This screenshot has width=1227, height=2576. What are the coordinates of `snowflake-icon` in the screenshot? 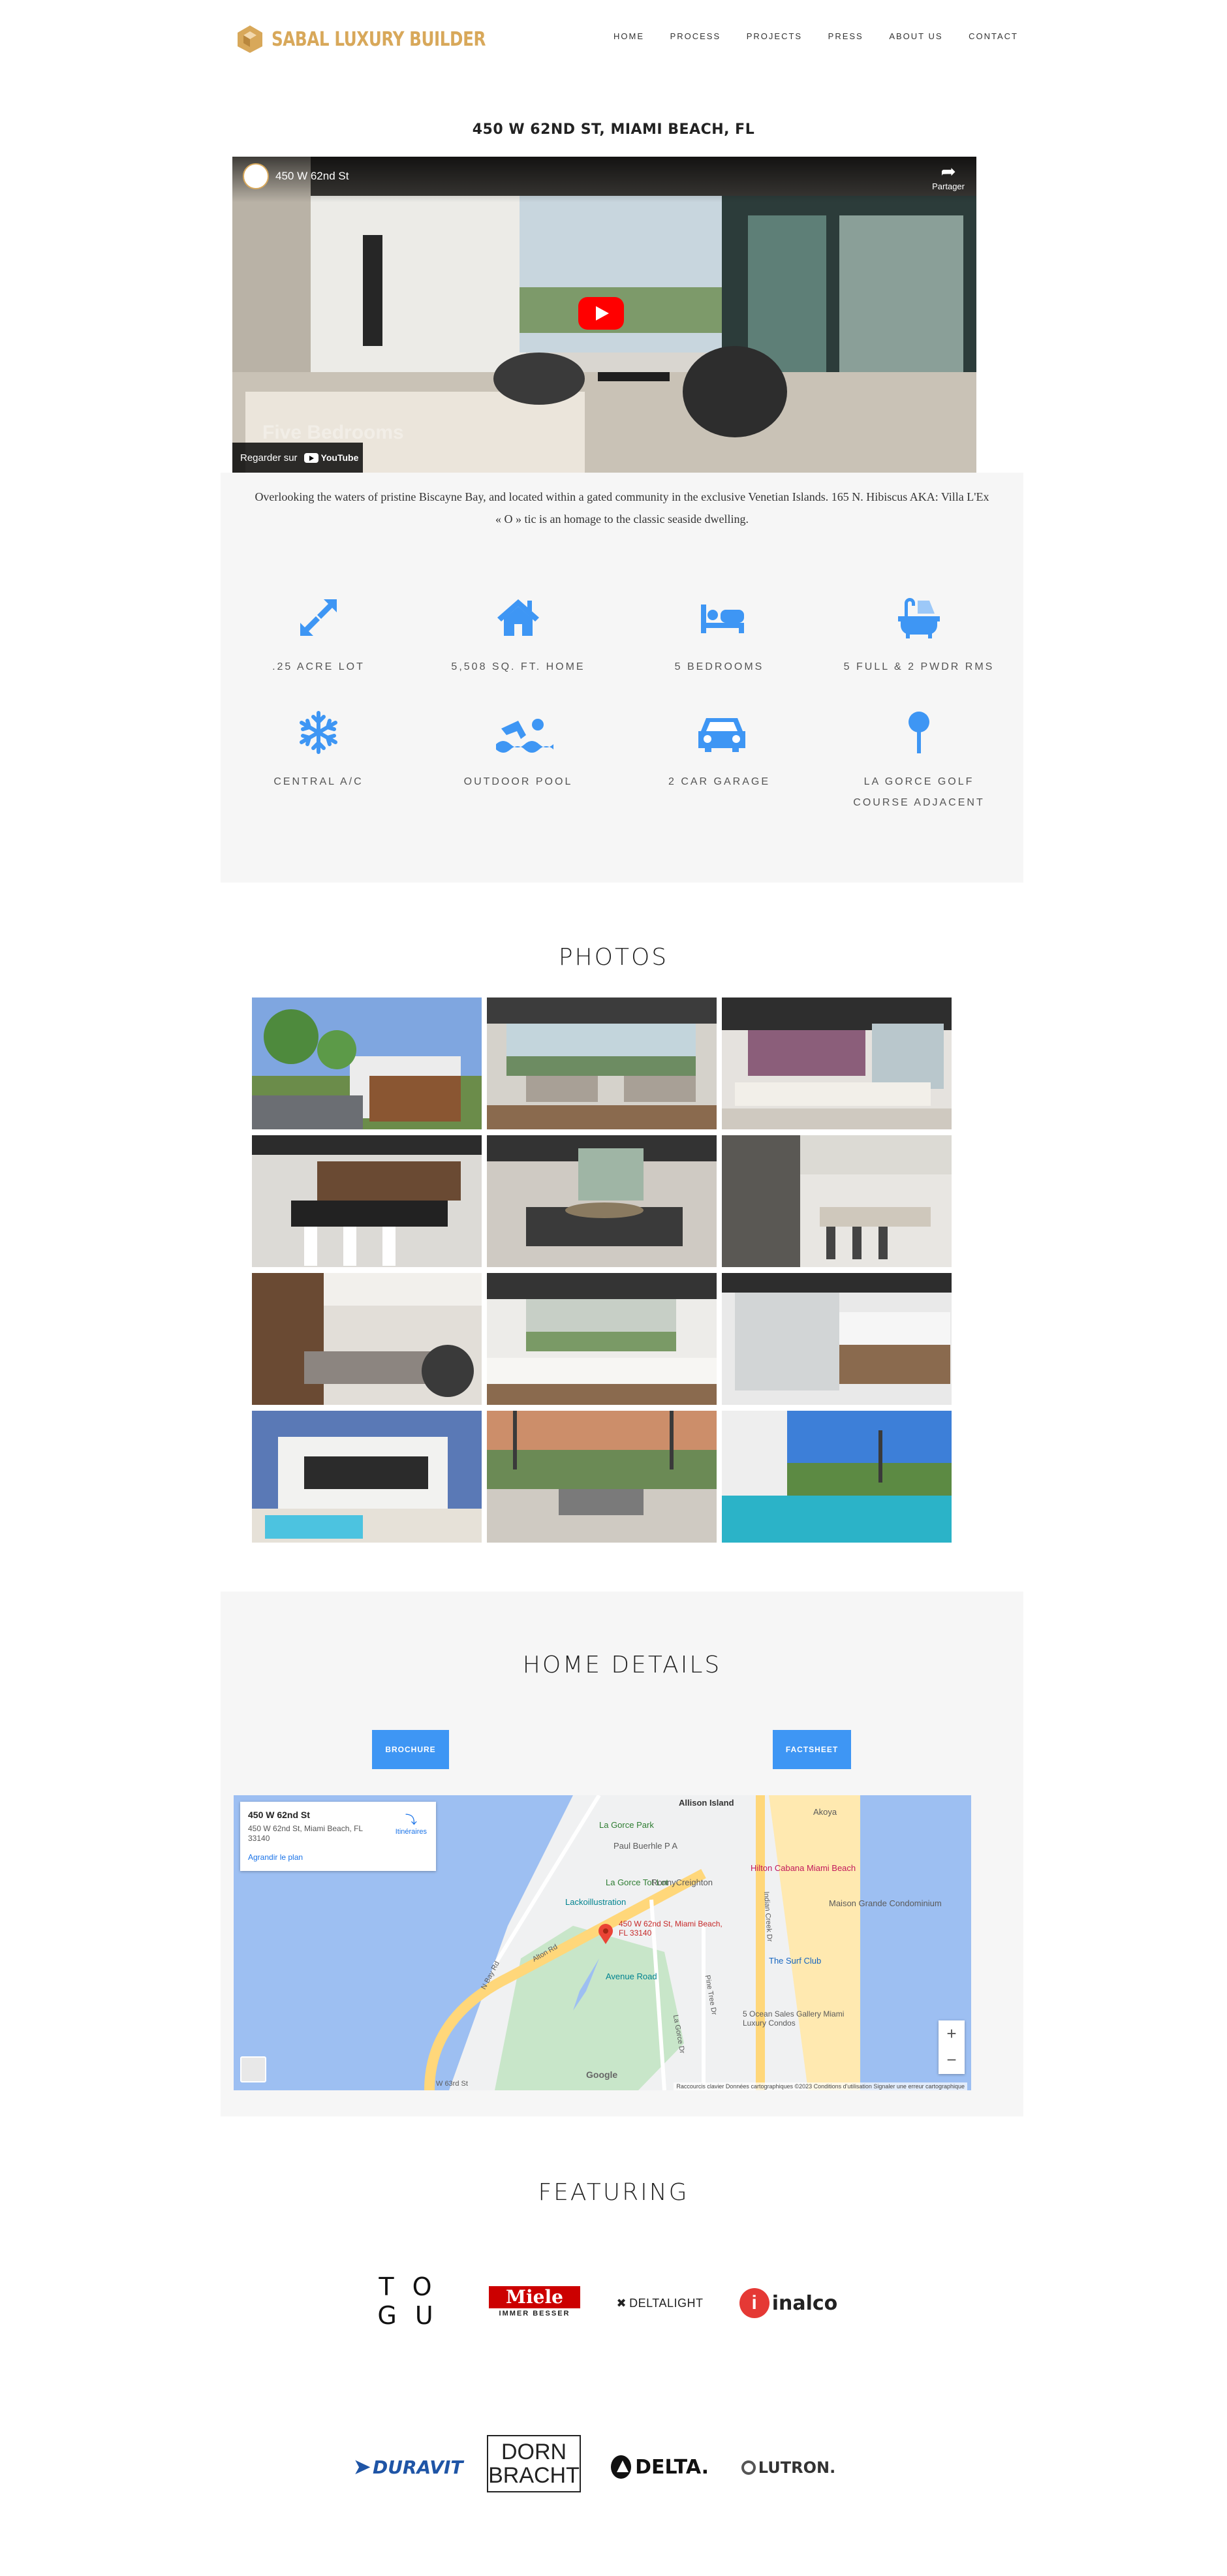 It's located at (318, 732).